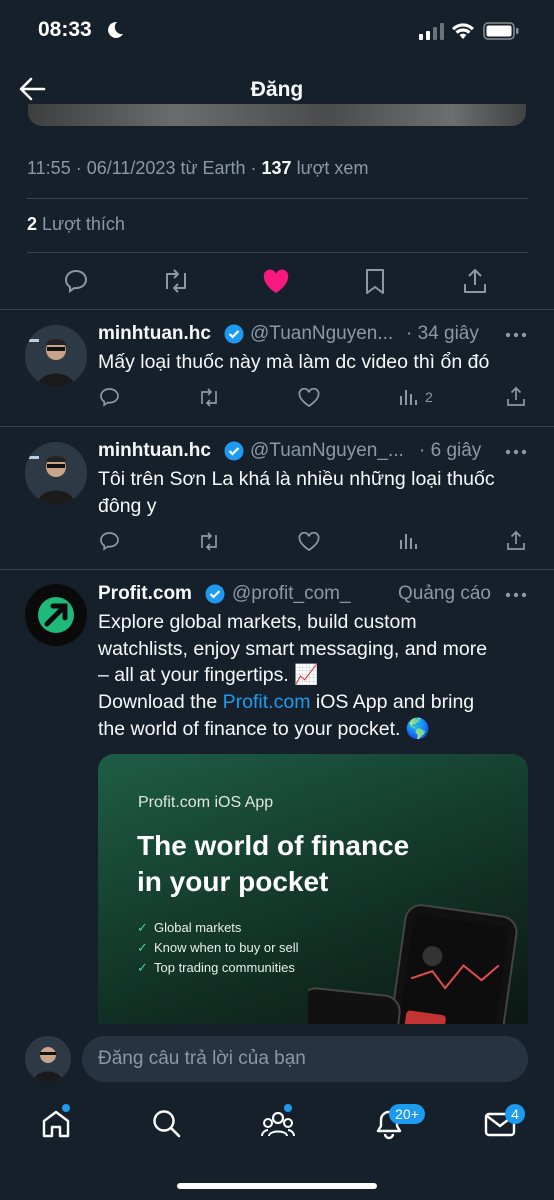 The image size is (554, 1200). Describe the element at coordinates (429, 397) in the screenshot. I see `views-count: 2` at that location.